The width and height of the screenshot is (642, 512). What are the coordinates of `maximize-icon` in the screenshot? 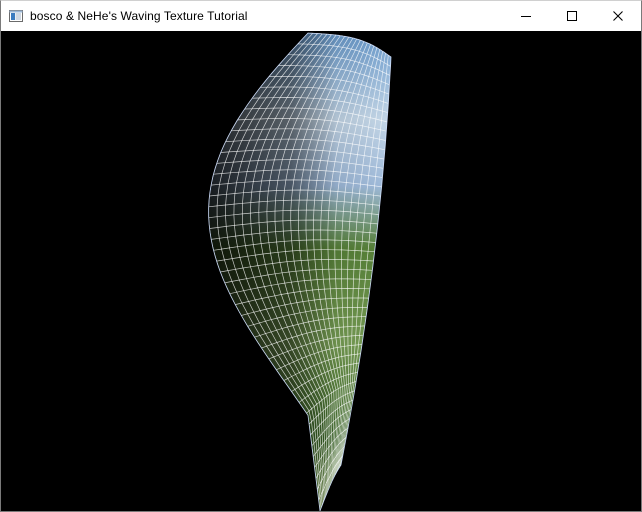 It's located at (572, 16).